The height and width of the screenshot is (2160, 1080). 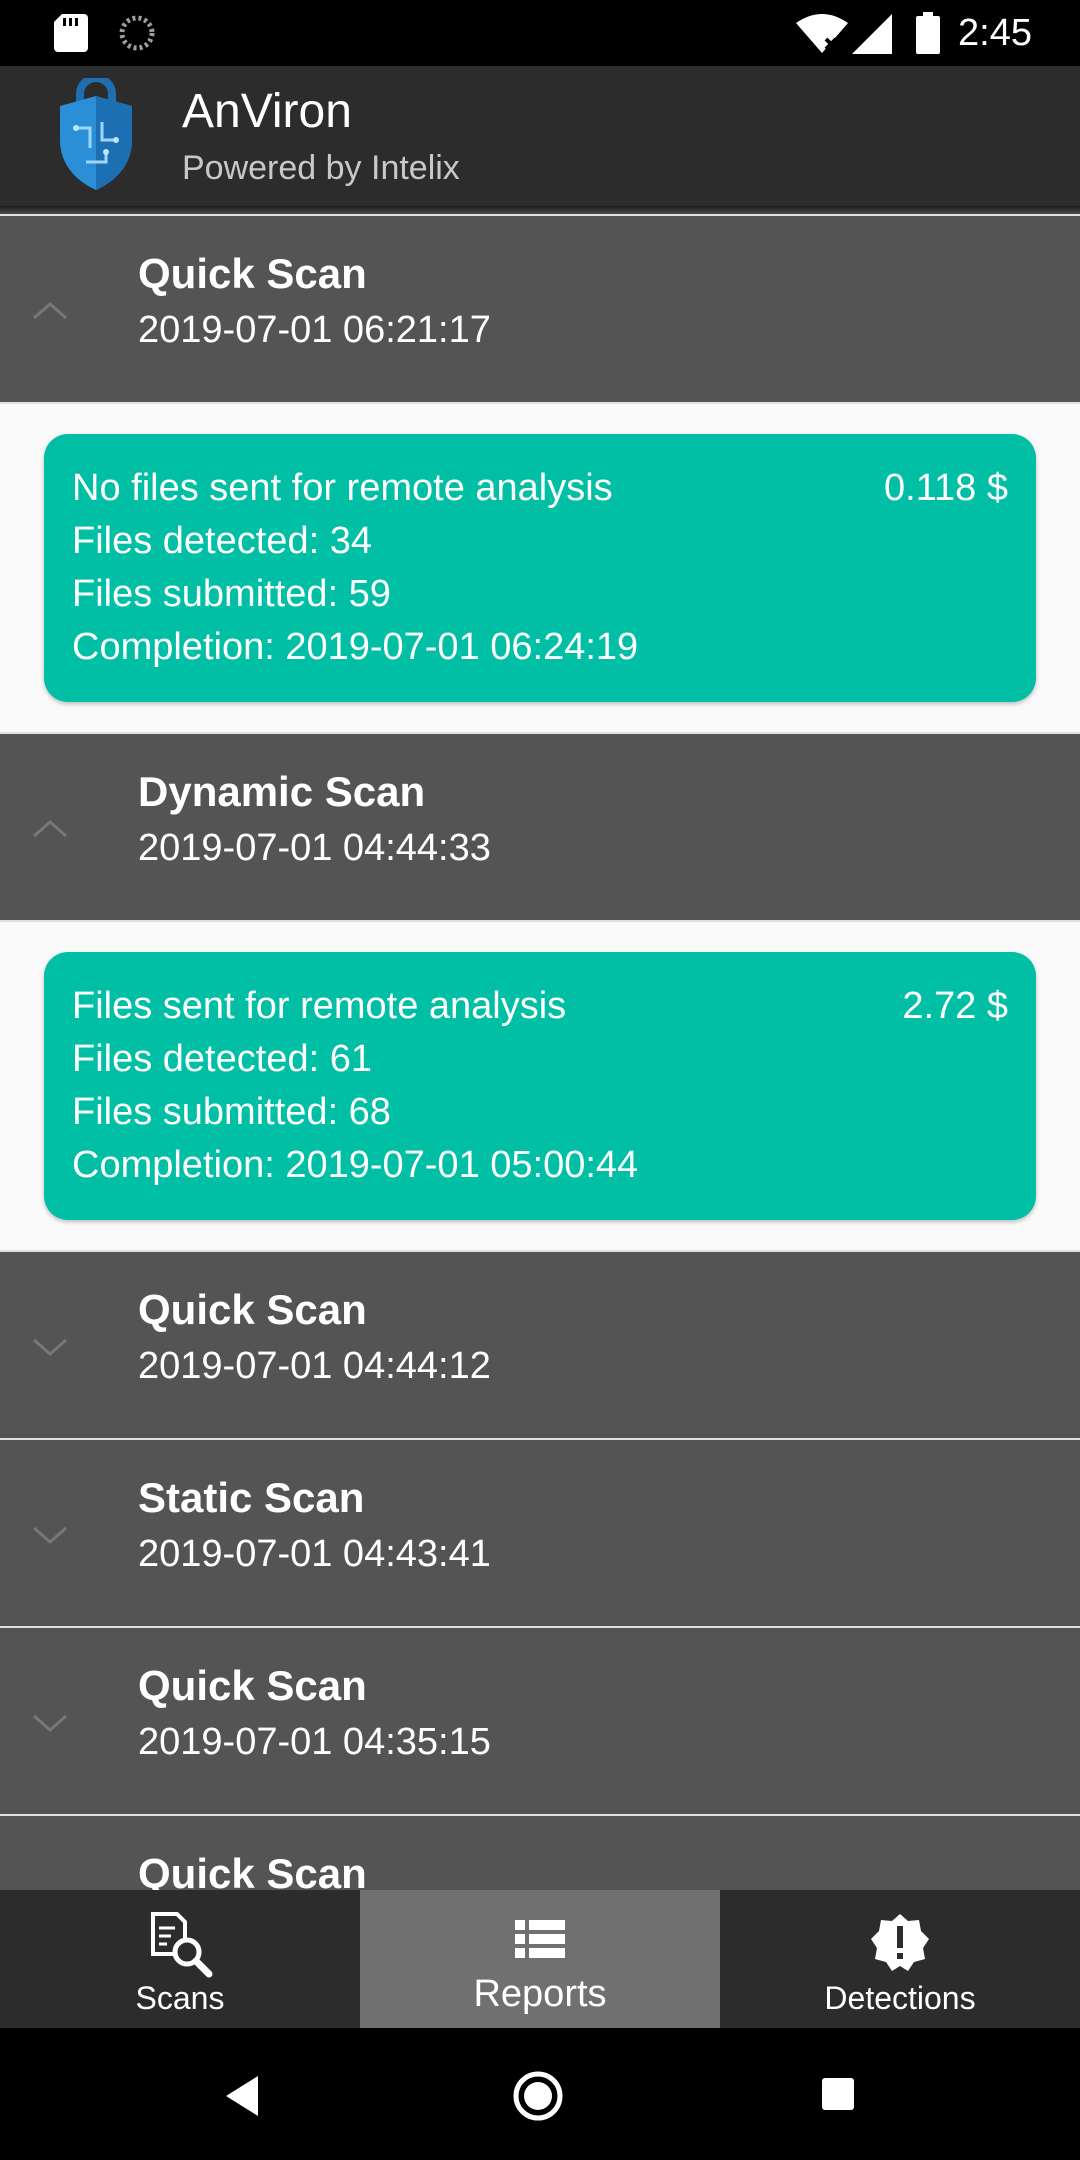 I want to click on scan-header: Quick Scan, so click(x=540, y=1852).